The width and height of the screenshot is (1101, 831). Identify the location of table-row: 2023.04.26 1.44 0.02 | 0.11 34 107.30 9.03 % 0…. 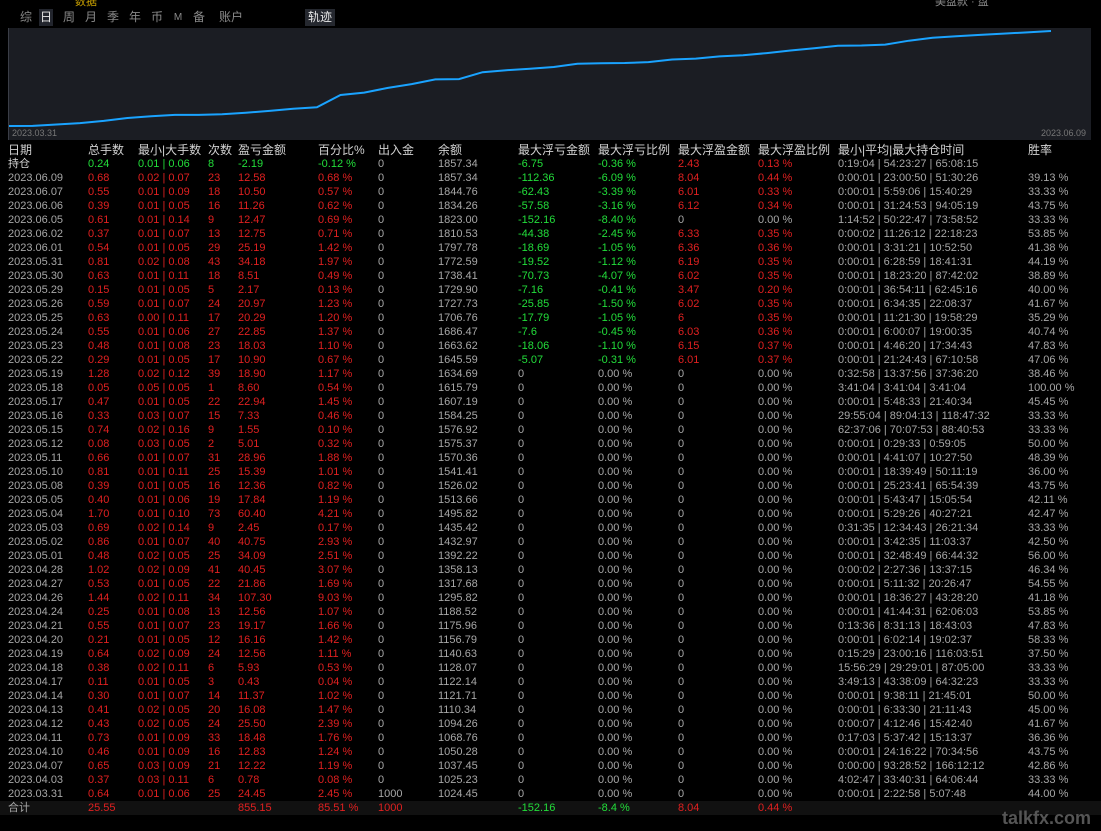
(550, 598).